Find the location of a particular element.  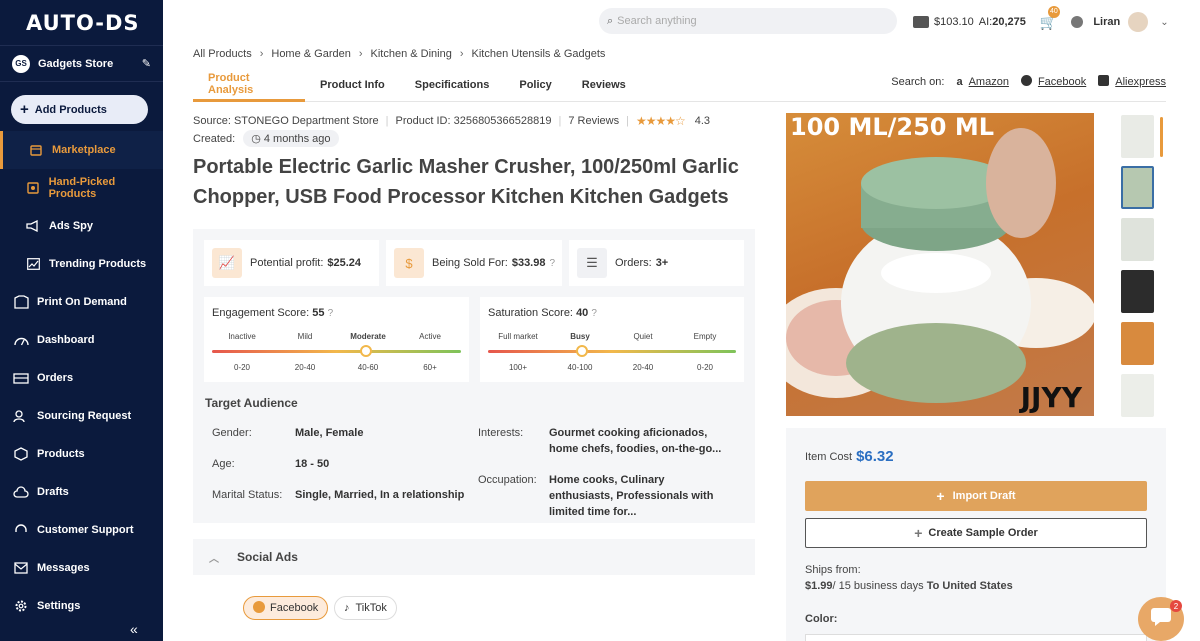

profit-label: Potential profit: is located at coordinates (287, 263).